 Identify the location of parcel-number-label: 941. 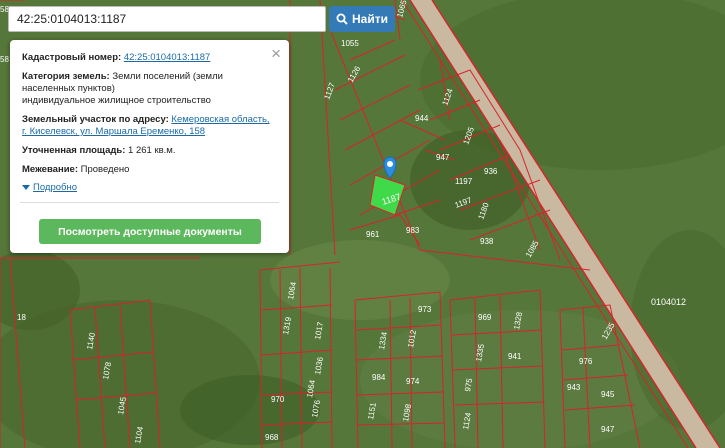
(515, 356).